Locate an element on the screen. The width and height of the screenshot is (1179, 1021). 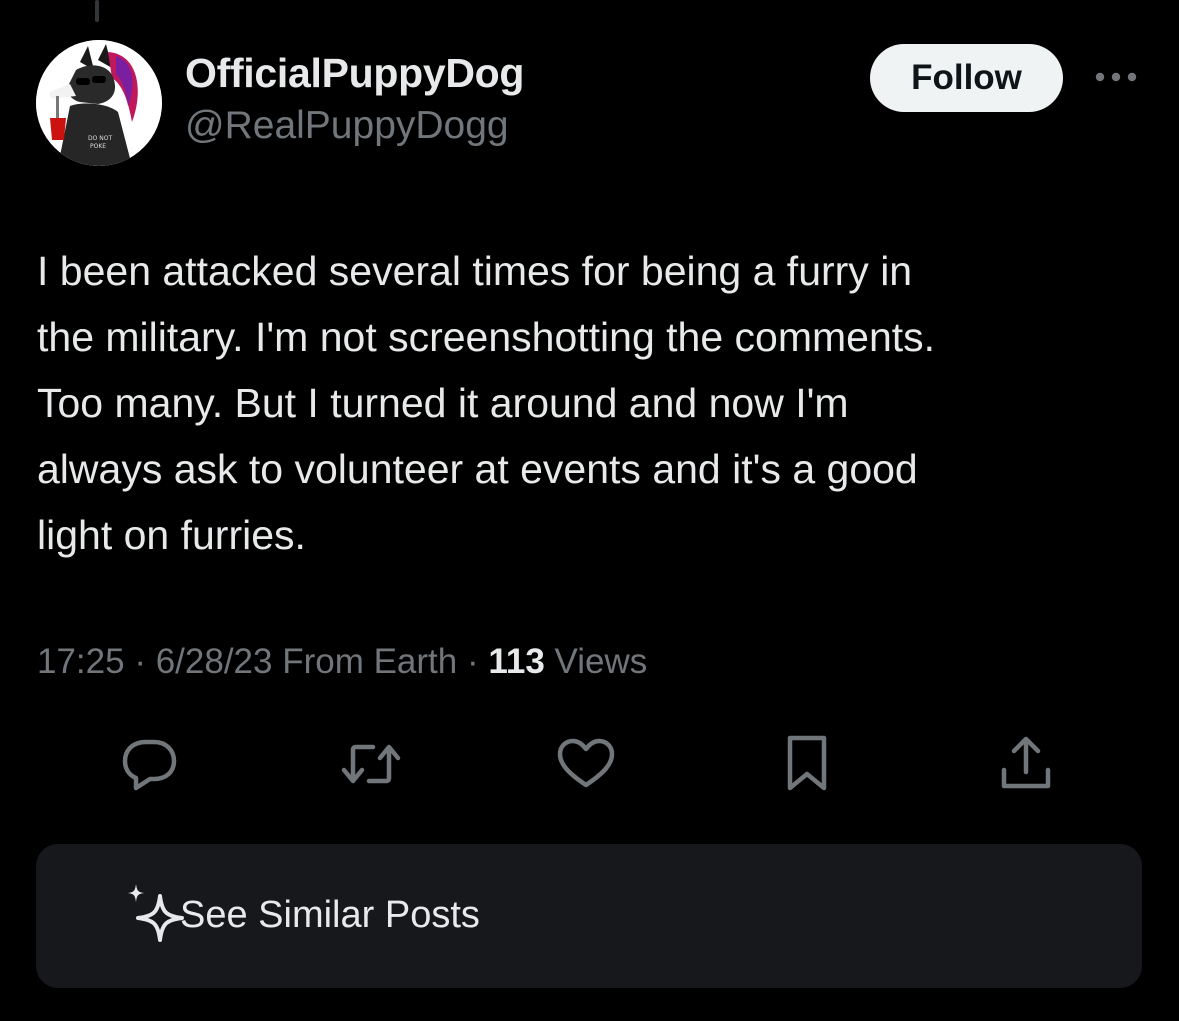
like-icon is located at coordinates (586, 764).